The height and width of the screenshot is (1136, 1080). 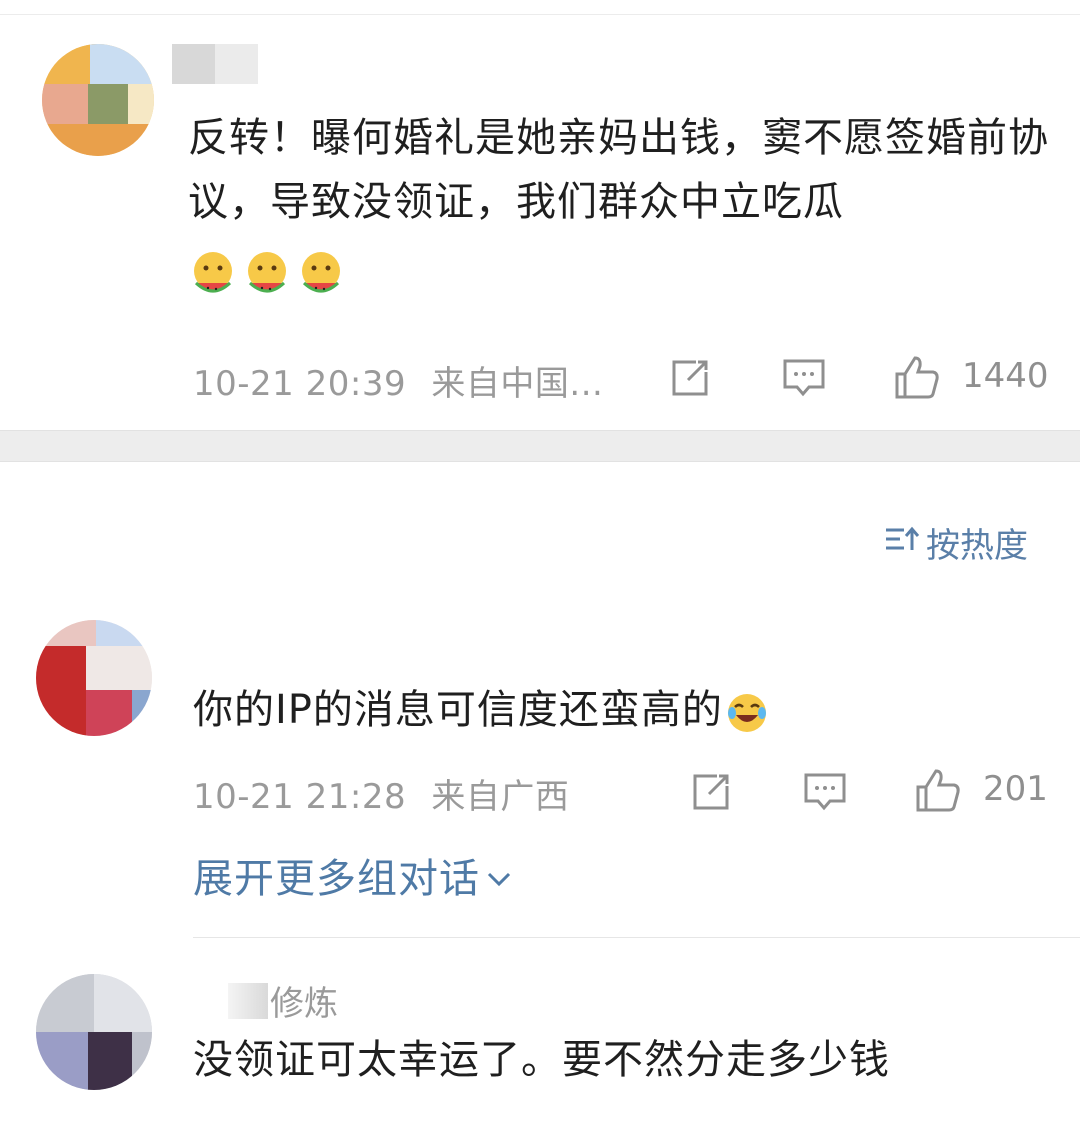 I want to click on timestamp: 10-21 20:39, so click(x=300, y=384).